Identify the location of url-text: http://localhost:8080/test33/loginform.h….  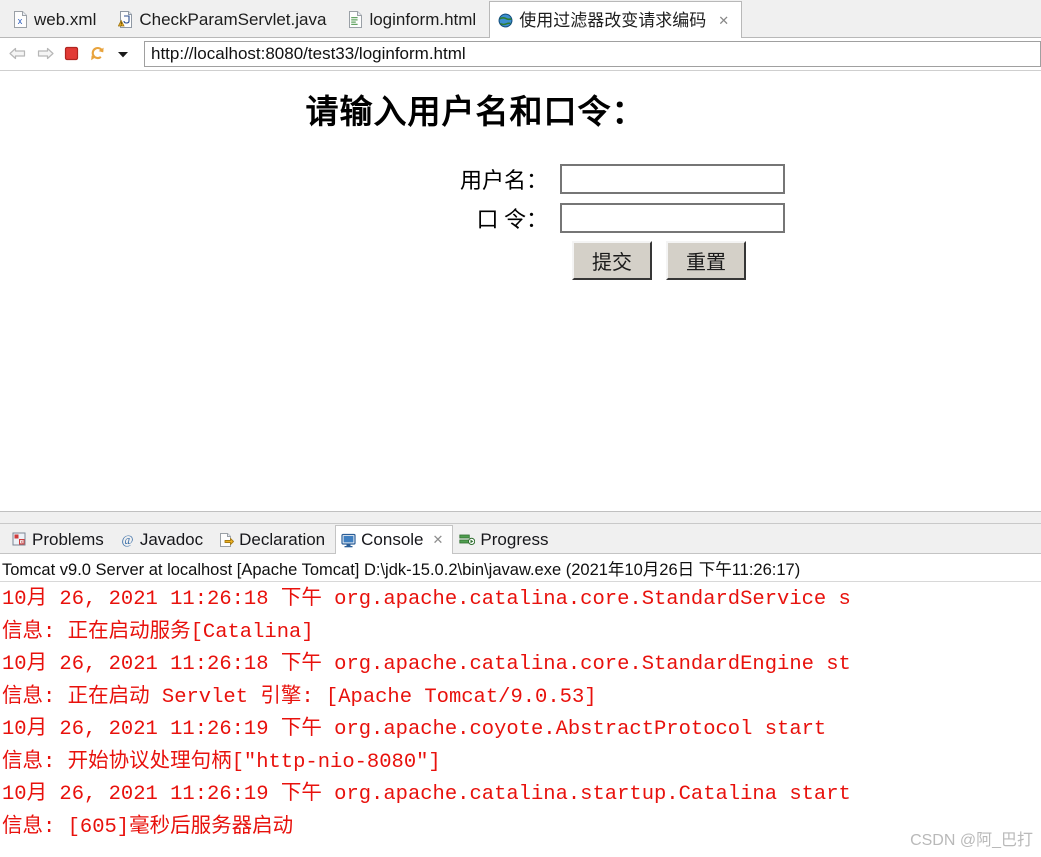
(308, 53).